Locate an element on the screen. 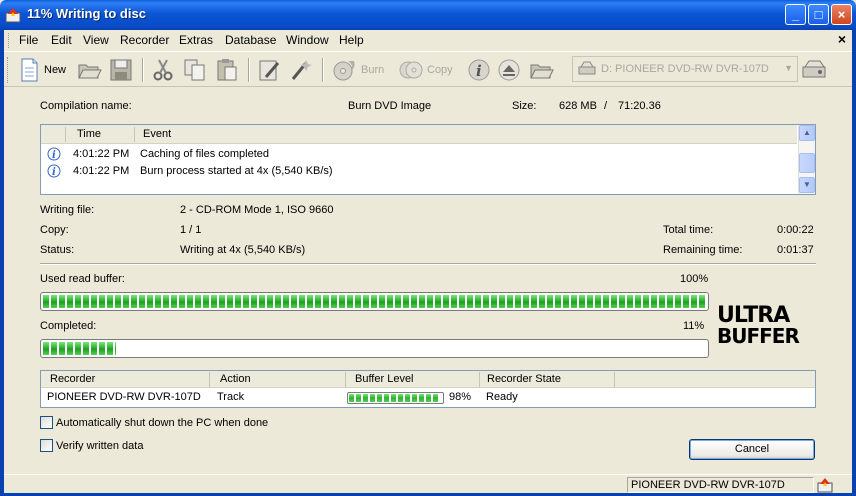  column-header-time: Time is located at coordinates (89, 134).